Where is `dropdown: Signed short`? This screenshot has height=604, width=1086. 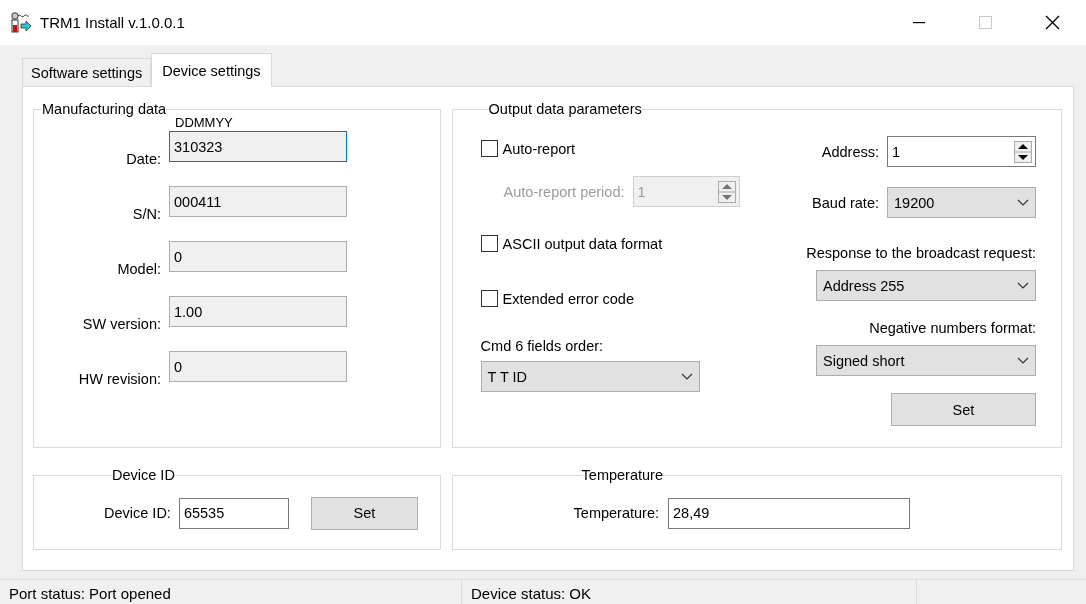 dropdown: Signed short is located at coordinates (926, 360).